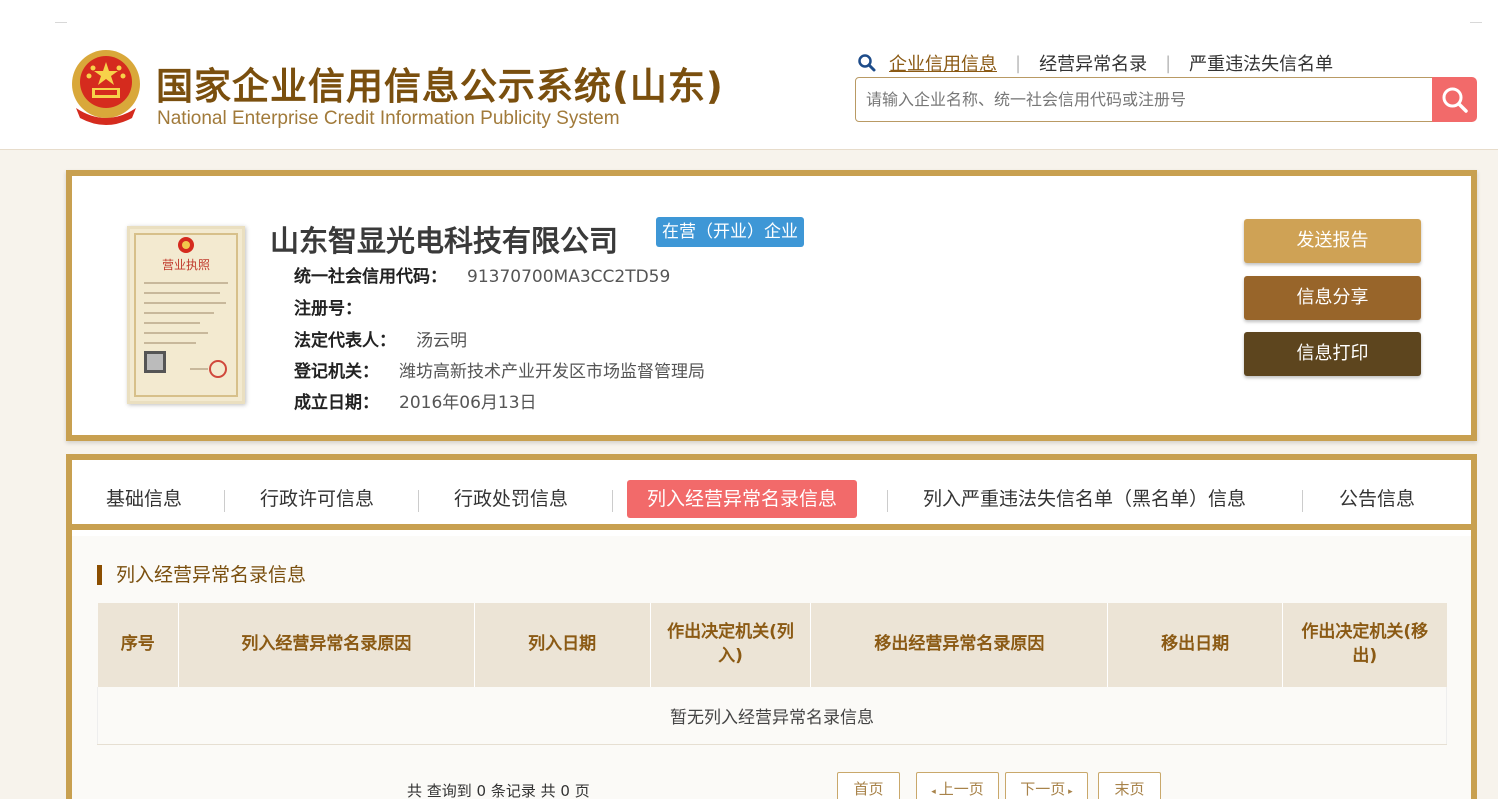 The width and height of the screenshot is (1498, 799). I want to click on column-header: 移出经营异常名录原因, so click(959, 645).